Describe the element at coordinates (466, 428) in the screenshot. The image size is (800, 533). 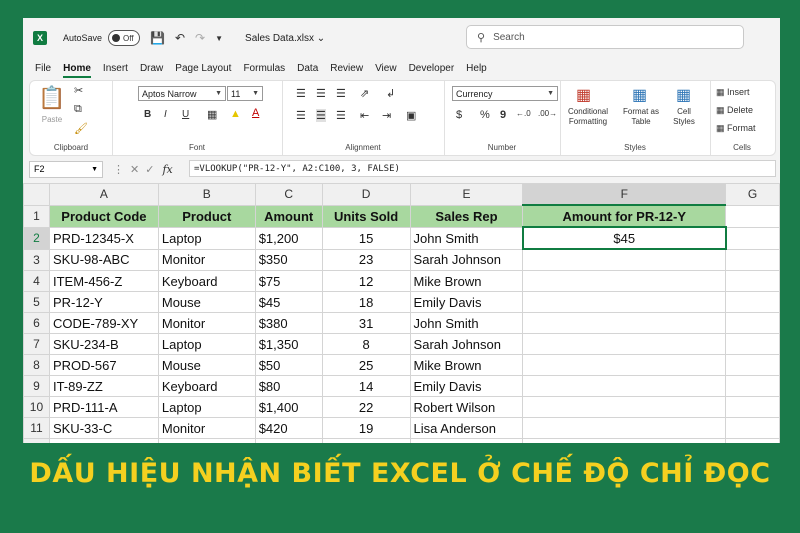
I see `cell: Lisa Anderson` at that location.